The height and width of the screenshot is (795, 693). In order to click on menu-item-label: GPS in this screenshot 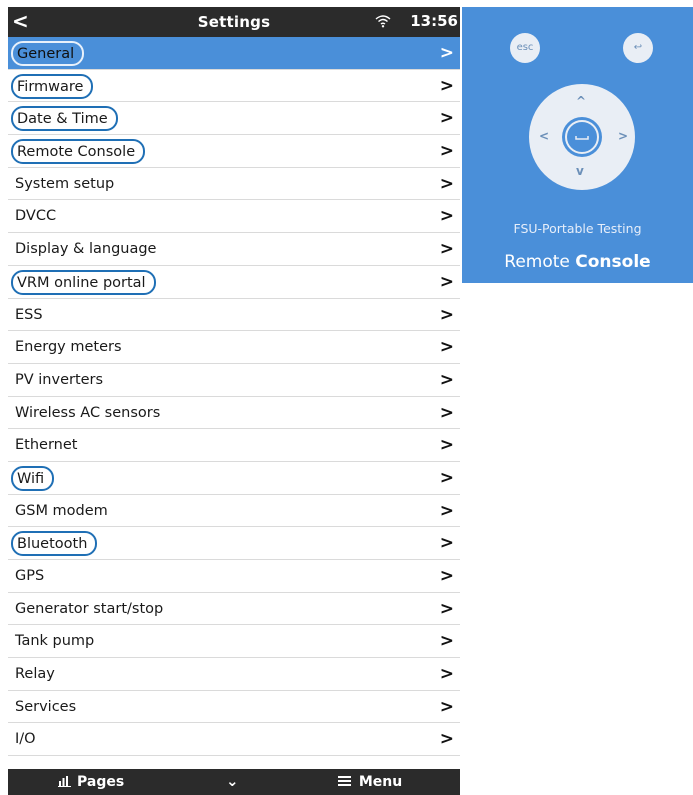, I will do `click(30, 576)`.